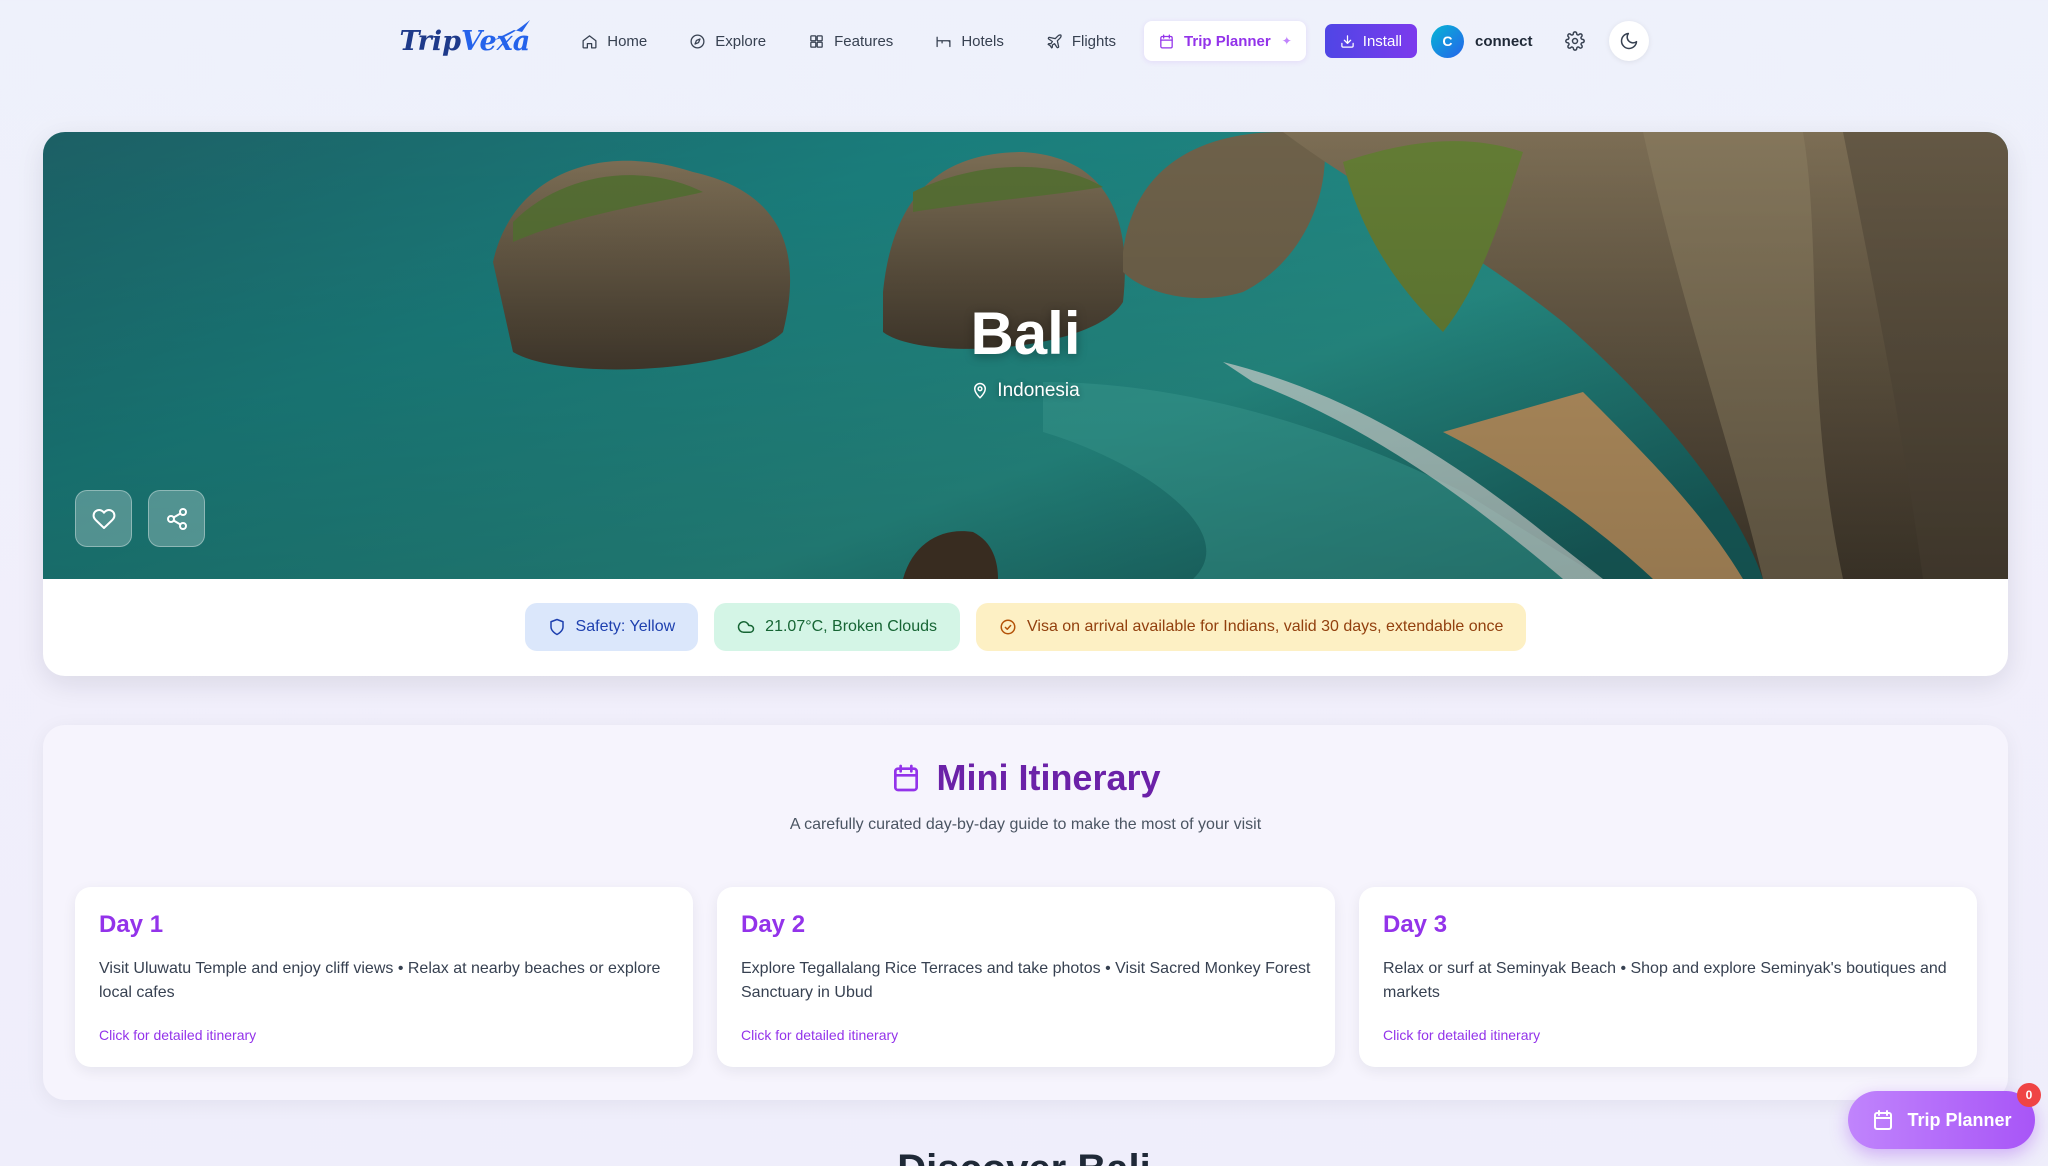  I want to click on floating-trip-planner-button: Trip Planner 0, so click(1944, 1116).